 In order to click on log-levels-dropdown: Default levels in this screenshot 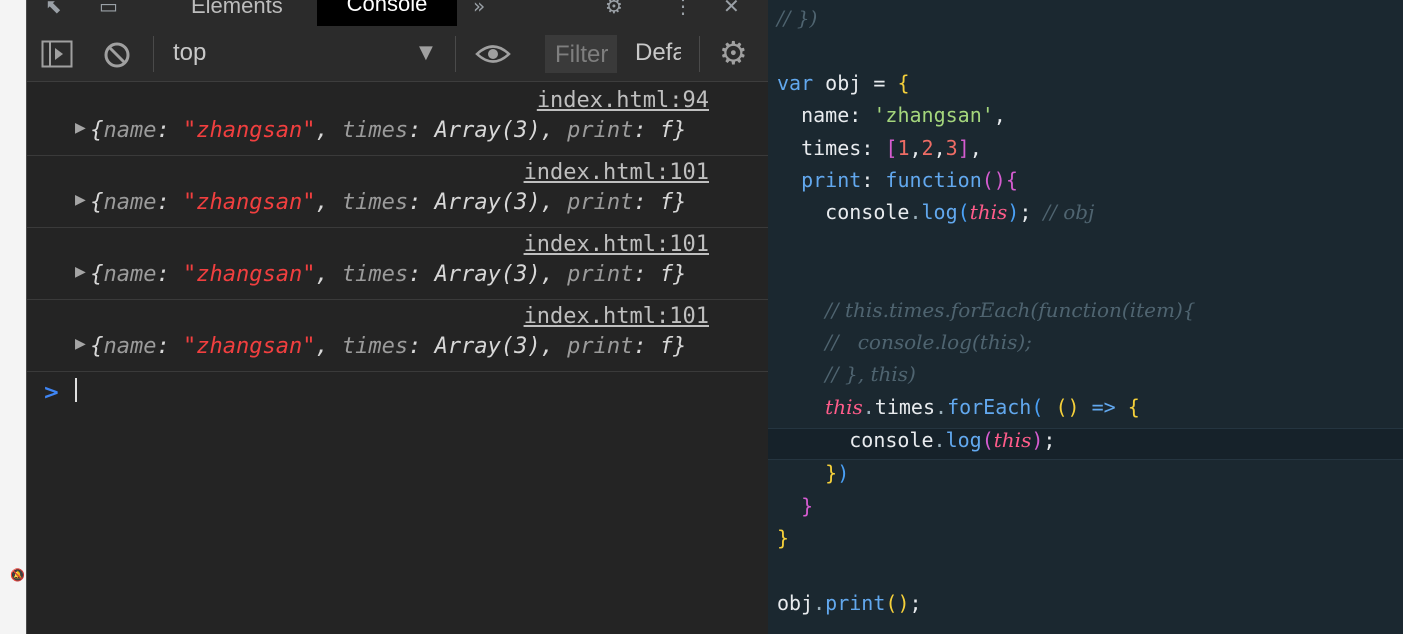, I will do `click(658, 53)`.